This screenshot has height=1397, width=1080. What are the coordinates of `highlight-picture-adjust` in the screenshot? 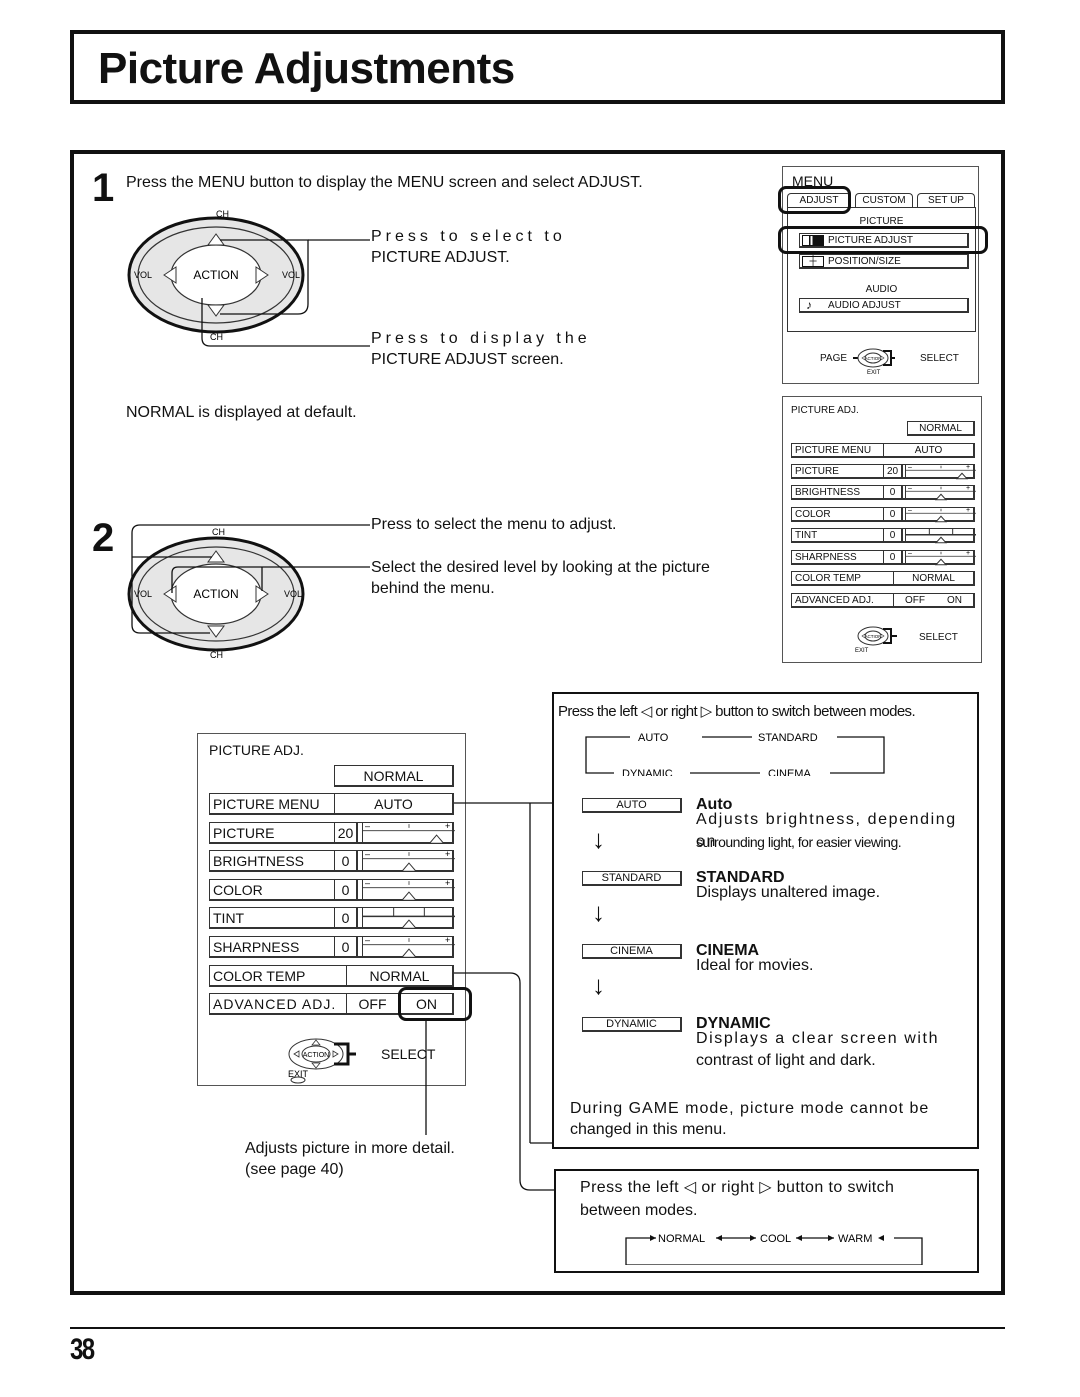 It's located at (883, 240).